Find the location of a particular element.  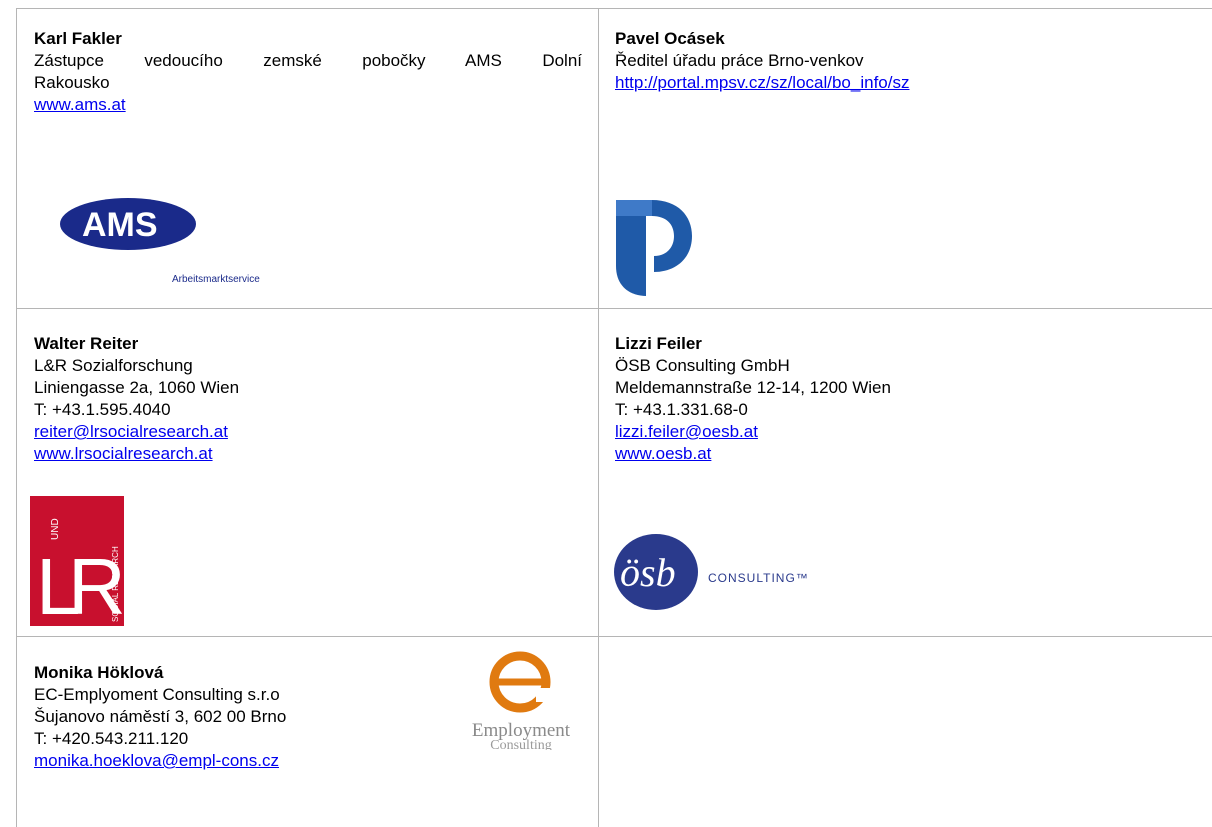

website-link: www.ams.at is located at coordinates (308, 105).